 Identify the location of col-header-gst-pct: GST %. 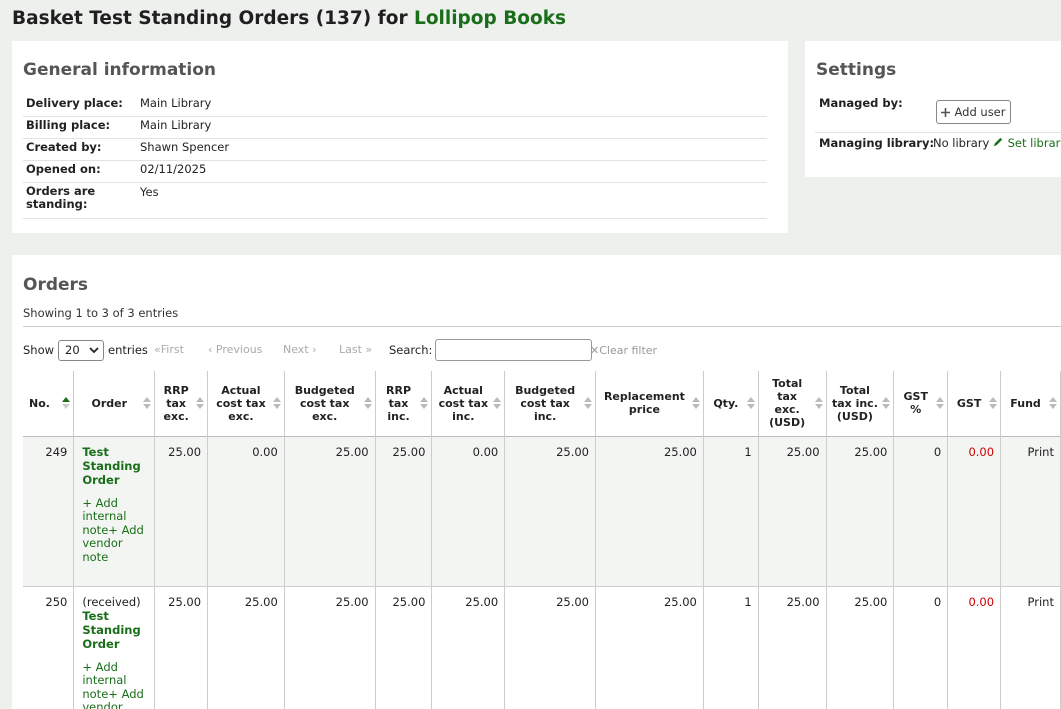
(921, 403).